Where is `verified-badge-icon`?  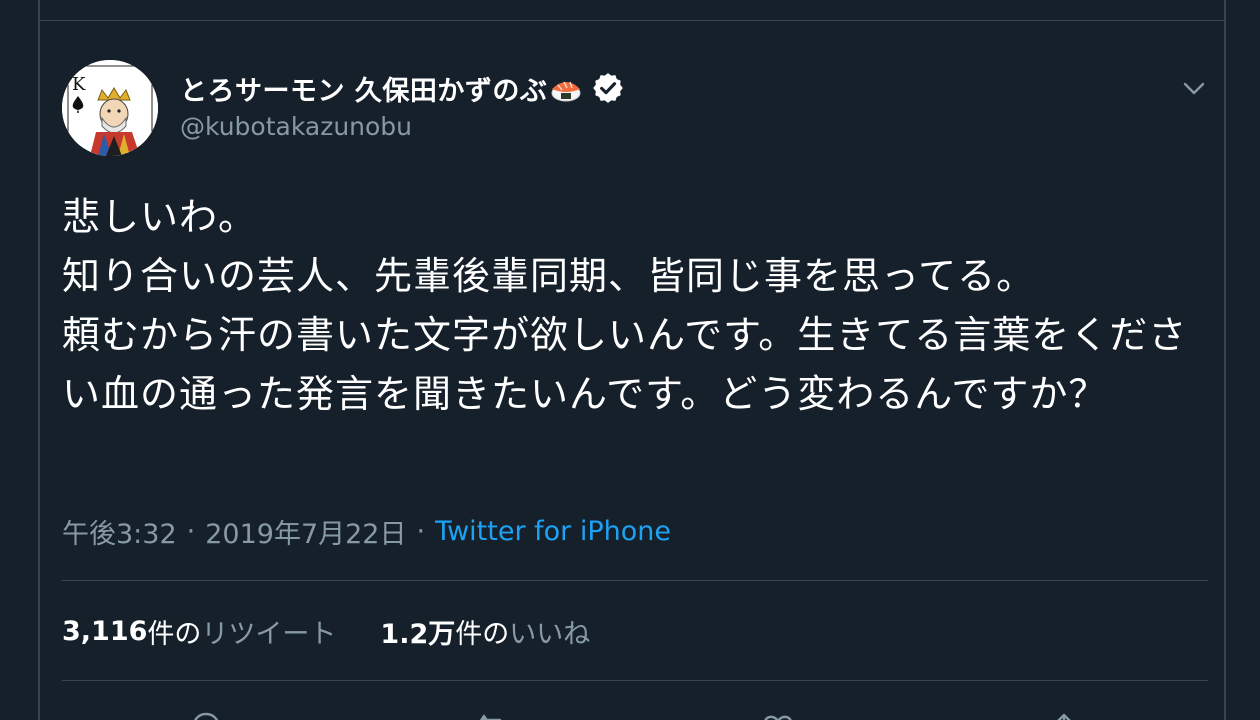 verified-badge-icon is located at coordinates (608, 88).